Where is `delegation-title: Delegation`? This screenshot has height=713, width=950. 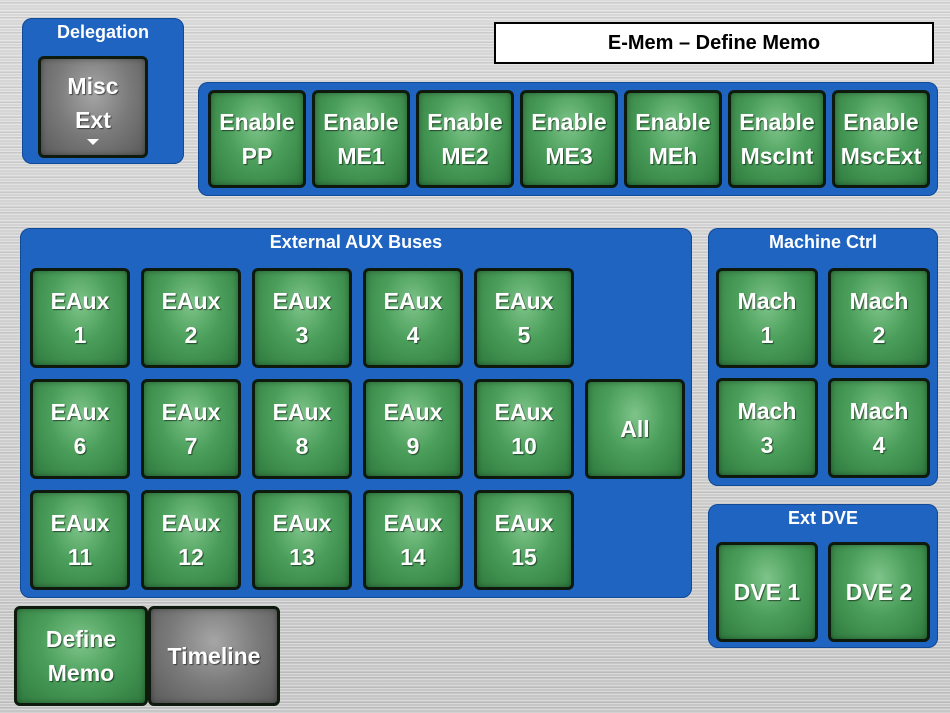 delegation-title: Delegation is located at coordinates (102, 32).